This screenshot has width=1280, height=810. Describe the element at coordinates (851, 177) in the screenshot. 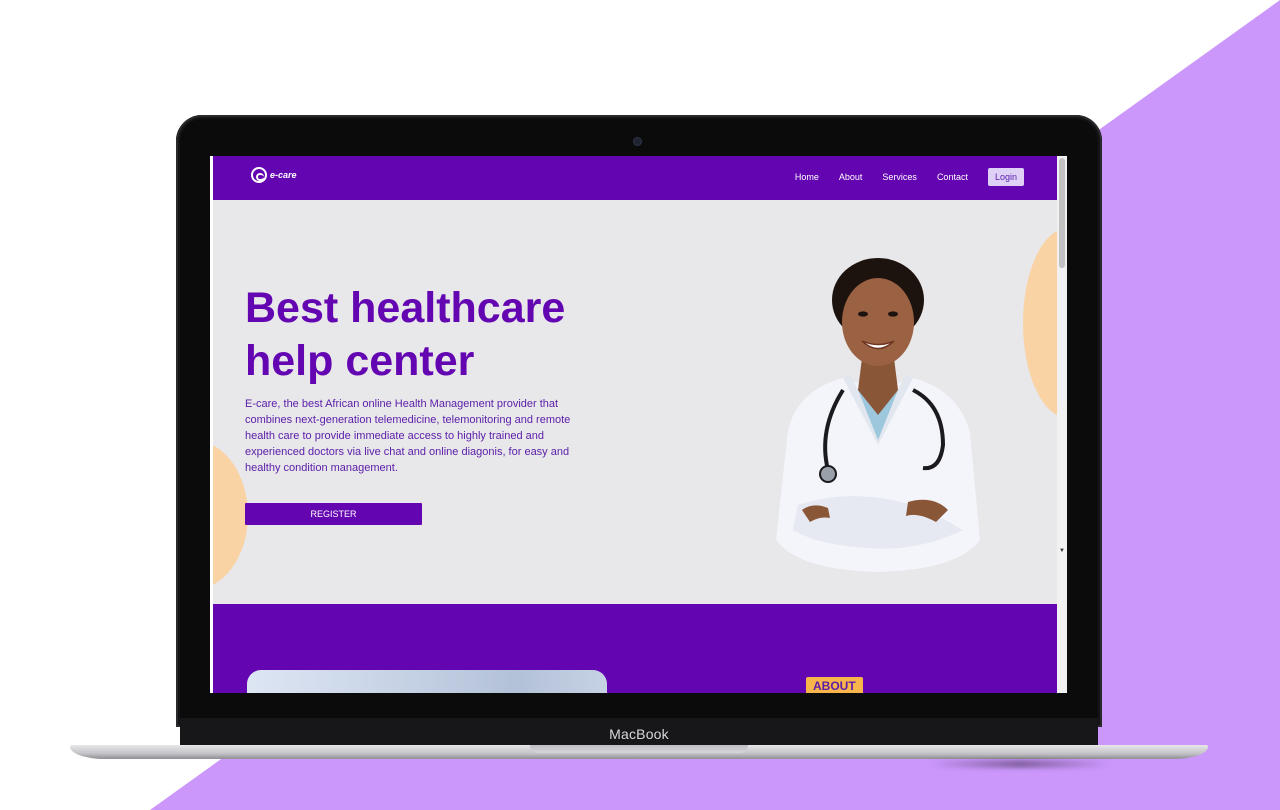

I see `nav-link-about: About` at that location.